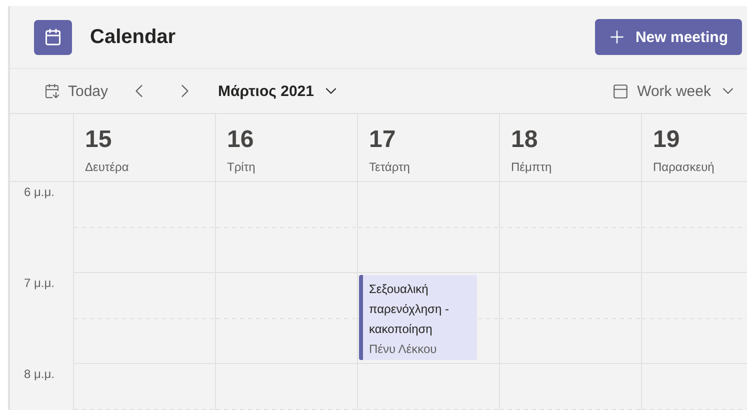 The image size is (747, 410). Describe the element at coordinates (403, 349) in the screenshot. I see `event-organizer: Πένυ Λέκκου` at that location.